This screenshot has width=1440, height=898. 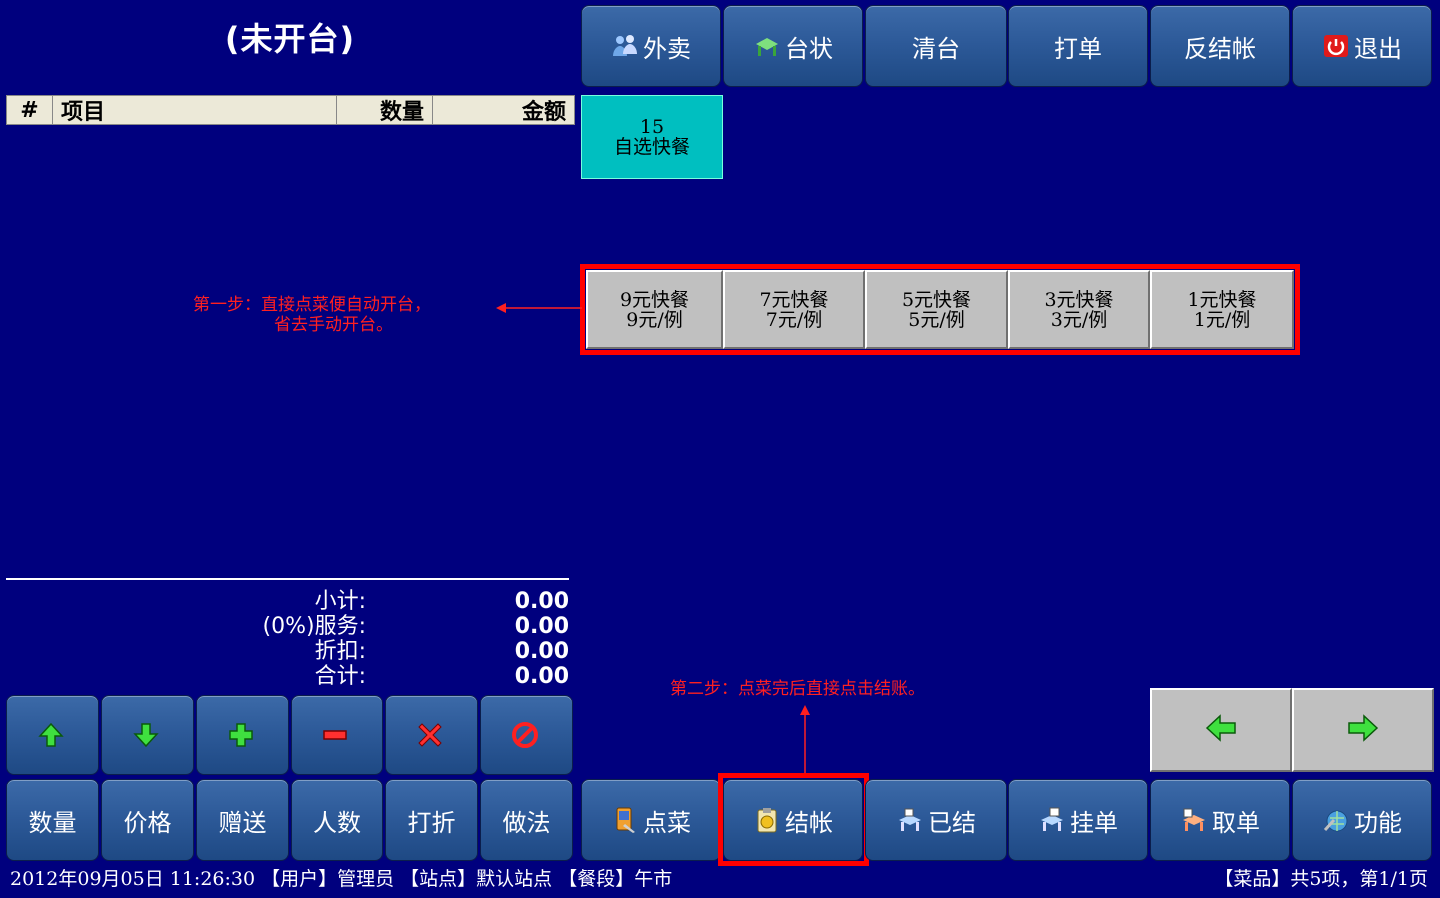 What do you see at coordinates (1052, 820) in the screenshot?
I see `hold-table-icon` at bounding box center [1052, 820].